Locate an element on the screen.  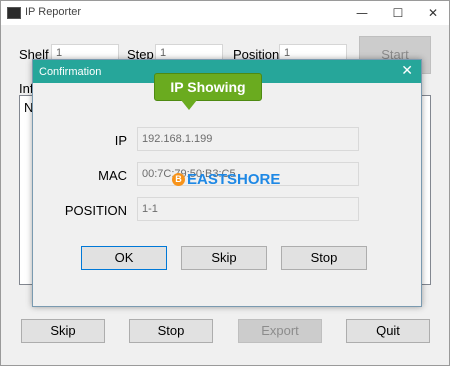
export-button: Export is located at coordinates (280, 331).